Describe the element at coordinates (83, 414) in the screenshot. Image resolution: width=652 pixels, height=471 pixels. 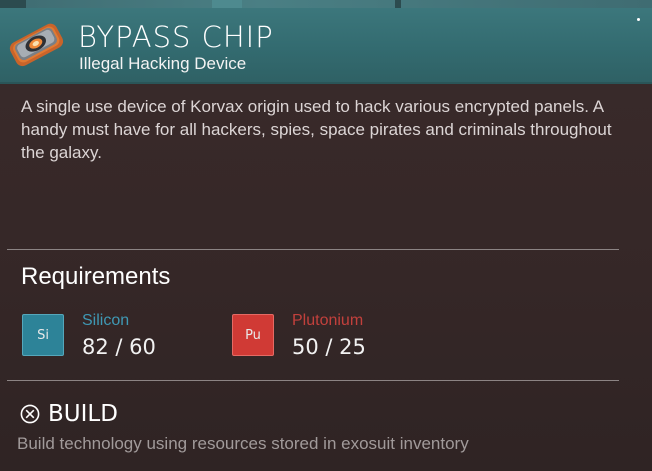
I see `build-label: BUILD` at that location.